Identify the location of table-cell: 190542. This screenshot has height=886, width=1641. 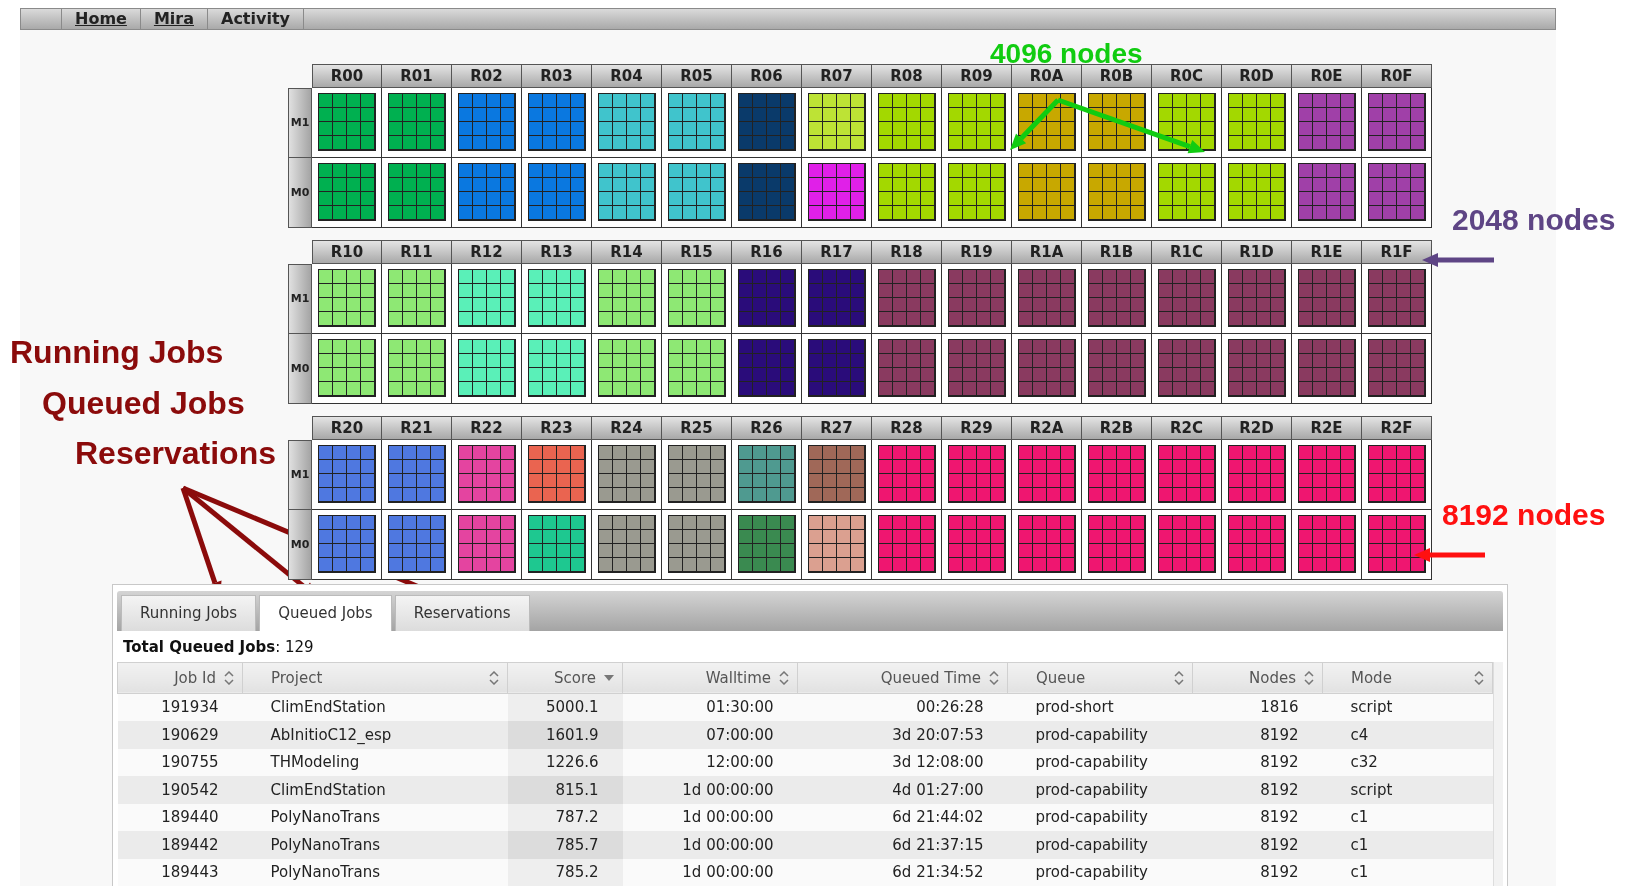
(180, 790).